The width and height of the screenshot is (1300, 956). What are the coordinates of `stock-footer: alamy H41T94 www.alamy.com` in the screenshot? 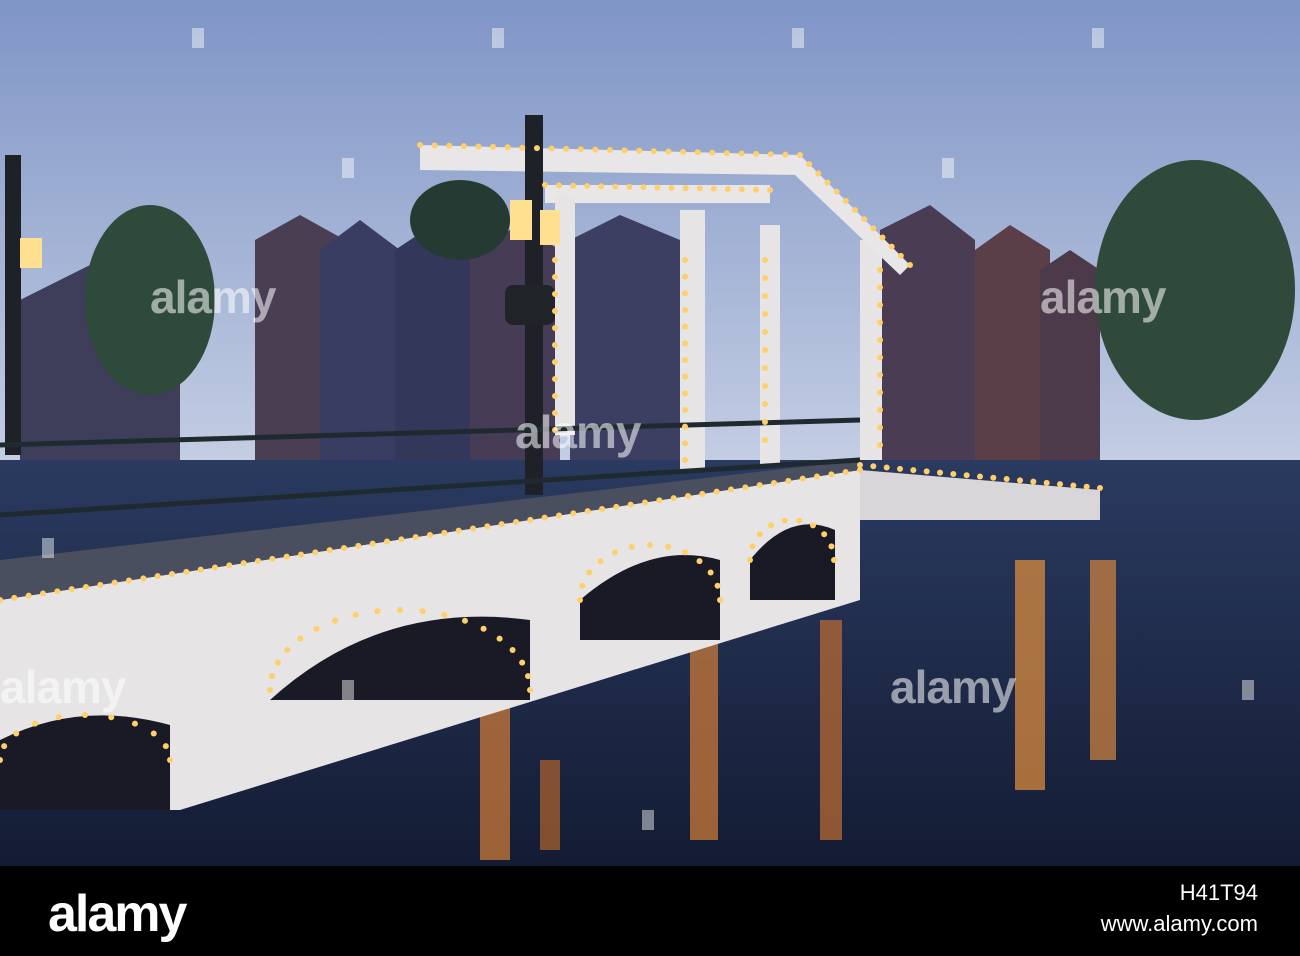 It's located at (650, 911).